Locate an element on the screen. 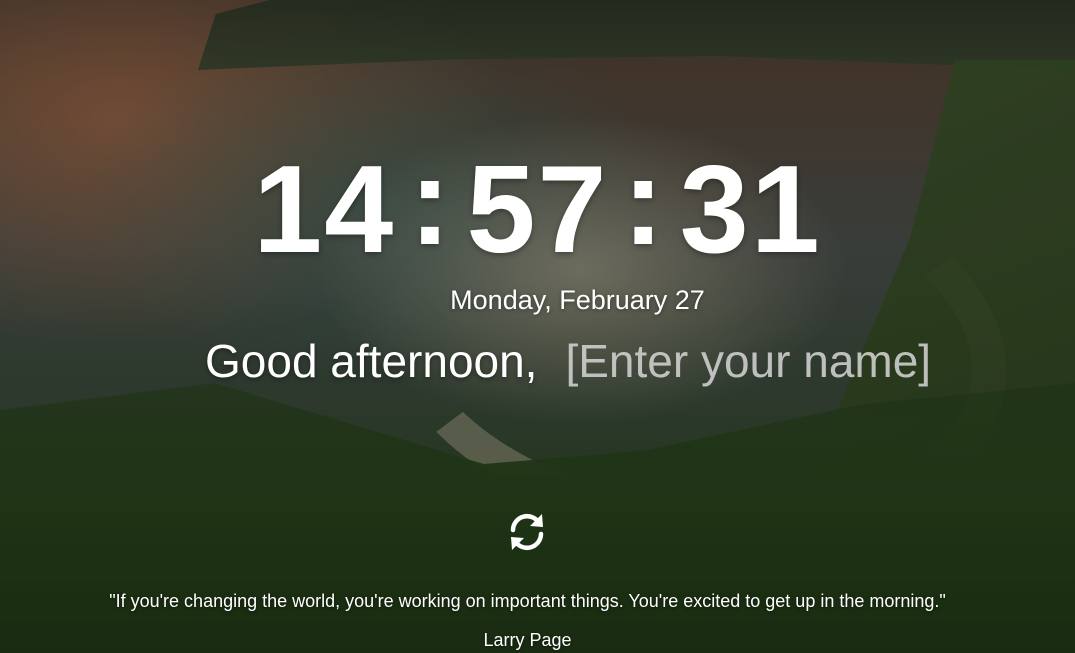  clock-hours: 14 is located at coordinates (324, 210).